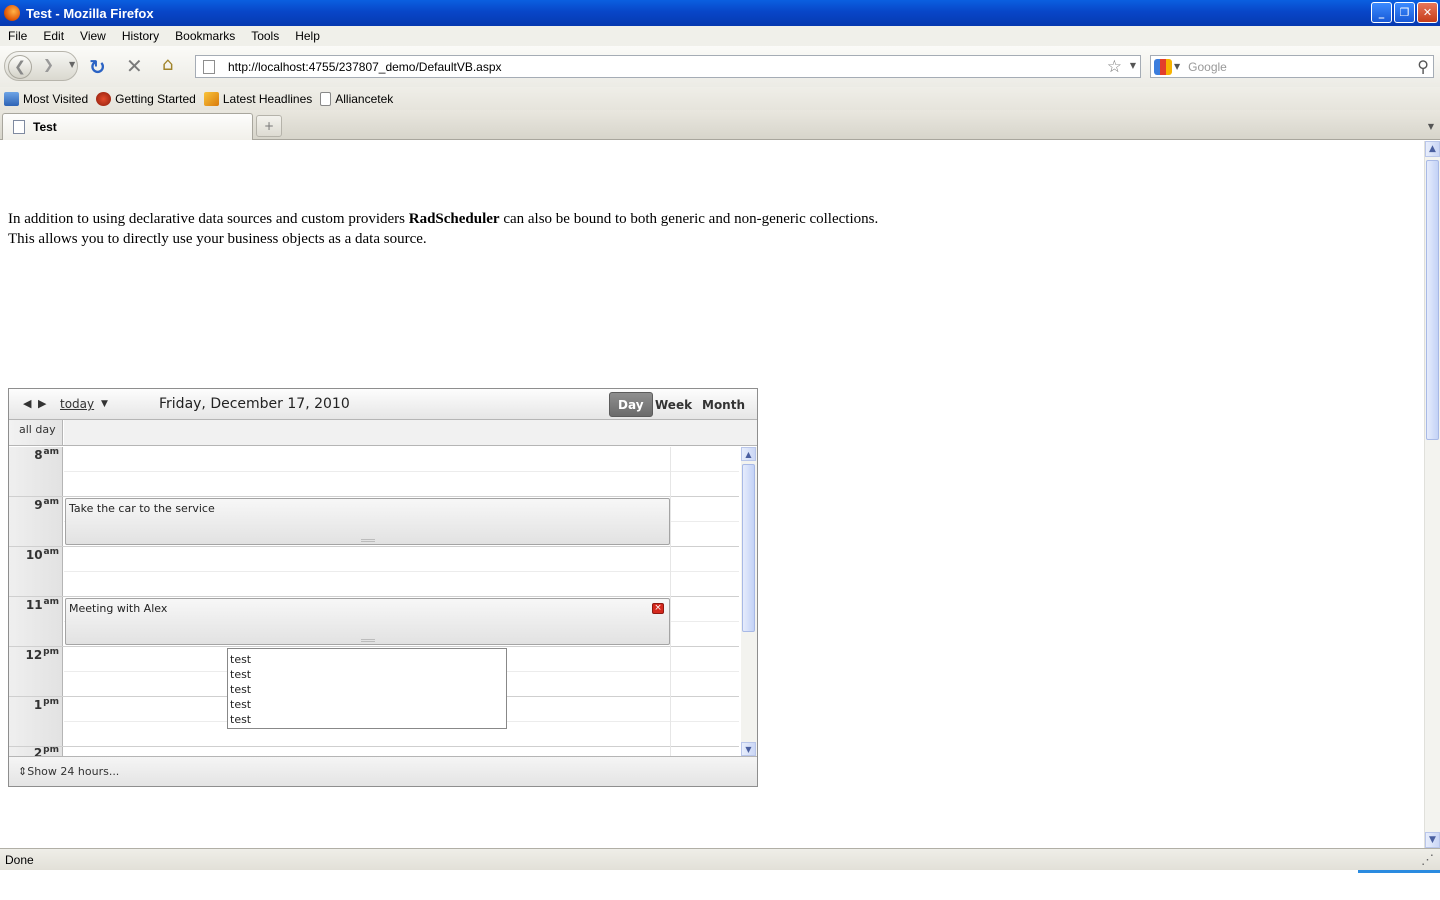  What do you see at coordinates (155, 98) in the screenshot?
I see `bookmark-label: Getting Started` at bounding box center [155, 98].